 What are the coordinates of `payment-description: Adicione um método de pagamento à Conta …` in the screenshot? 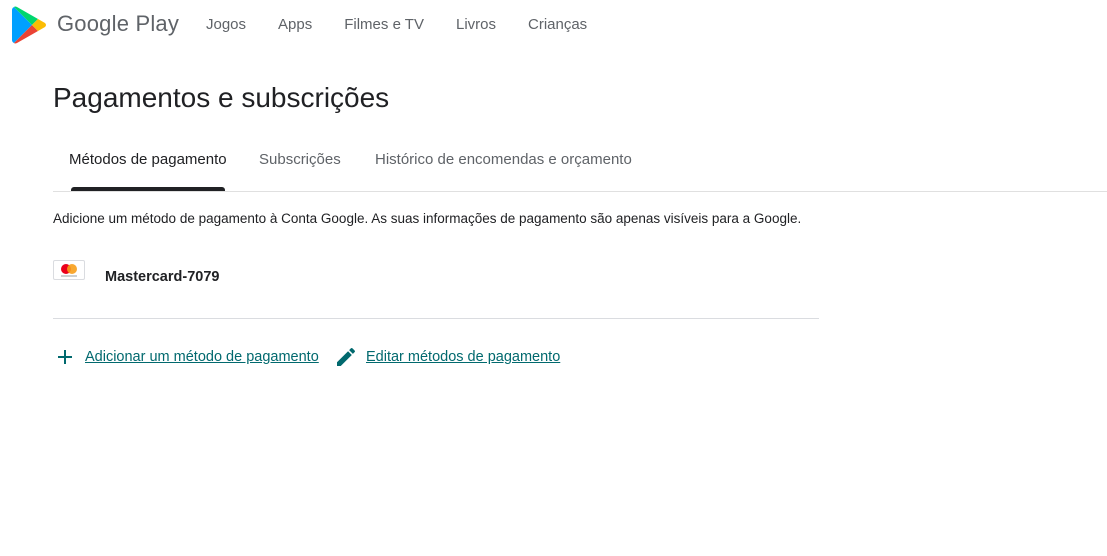 It's located at (427, 218).